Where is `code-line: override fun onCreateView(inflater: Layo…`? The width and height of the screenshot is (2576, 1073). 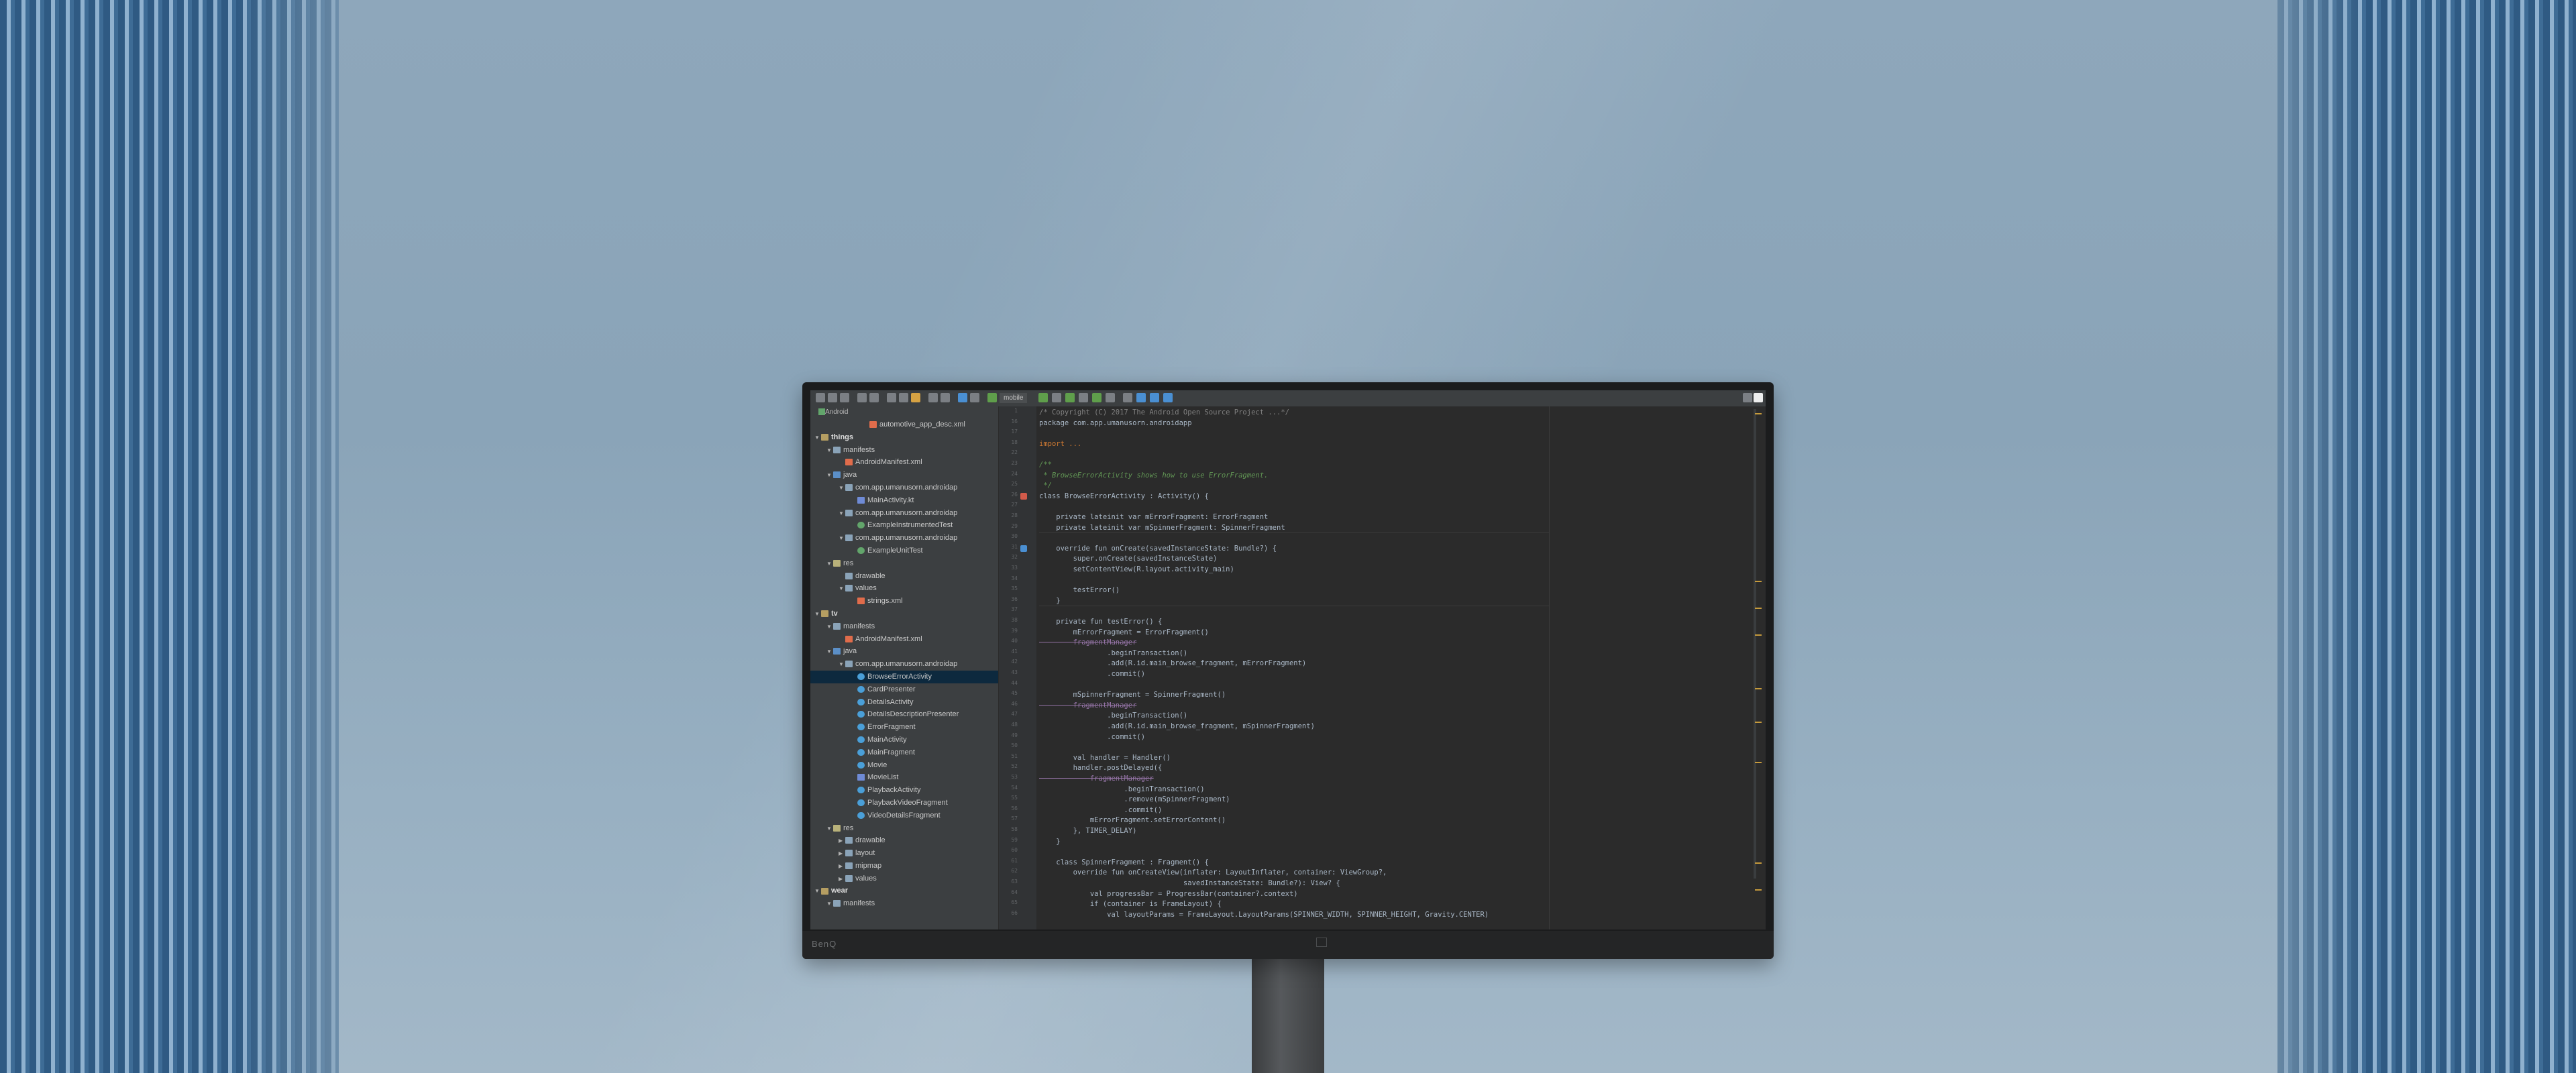
code-line: override fun onCreateView(inflater: Layo… is located at coordinates (1213, 873).